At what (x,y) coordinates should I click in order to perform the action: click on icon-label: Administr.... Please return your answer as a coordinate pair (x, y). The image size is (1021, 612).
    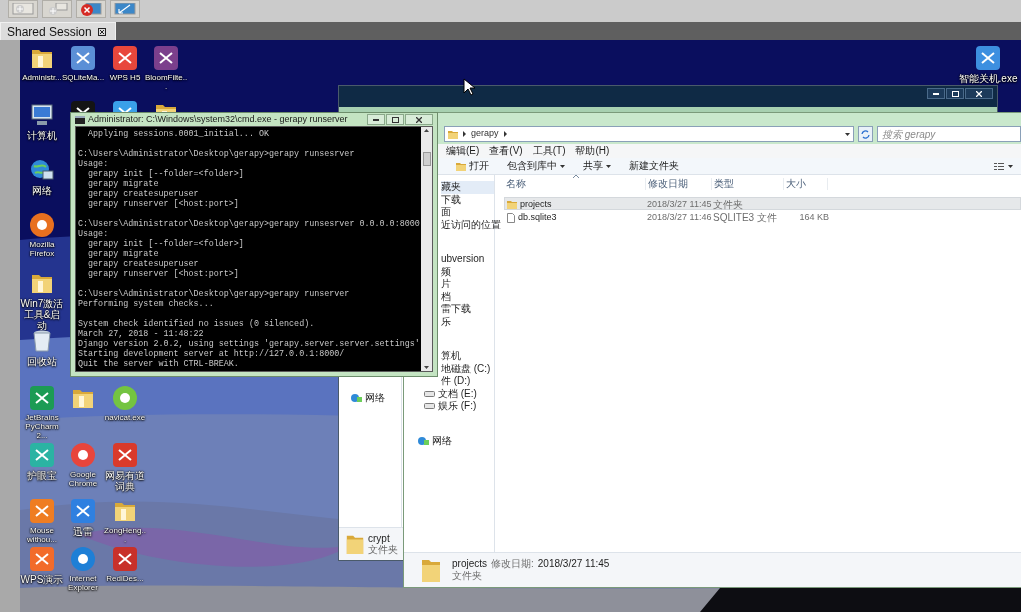
    Looking at the image, I should click on (42, 77).